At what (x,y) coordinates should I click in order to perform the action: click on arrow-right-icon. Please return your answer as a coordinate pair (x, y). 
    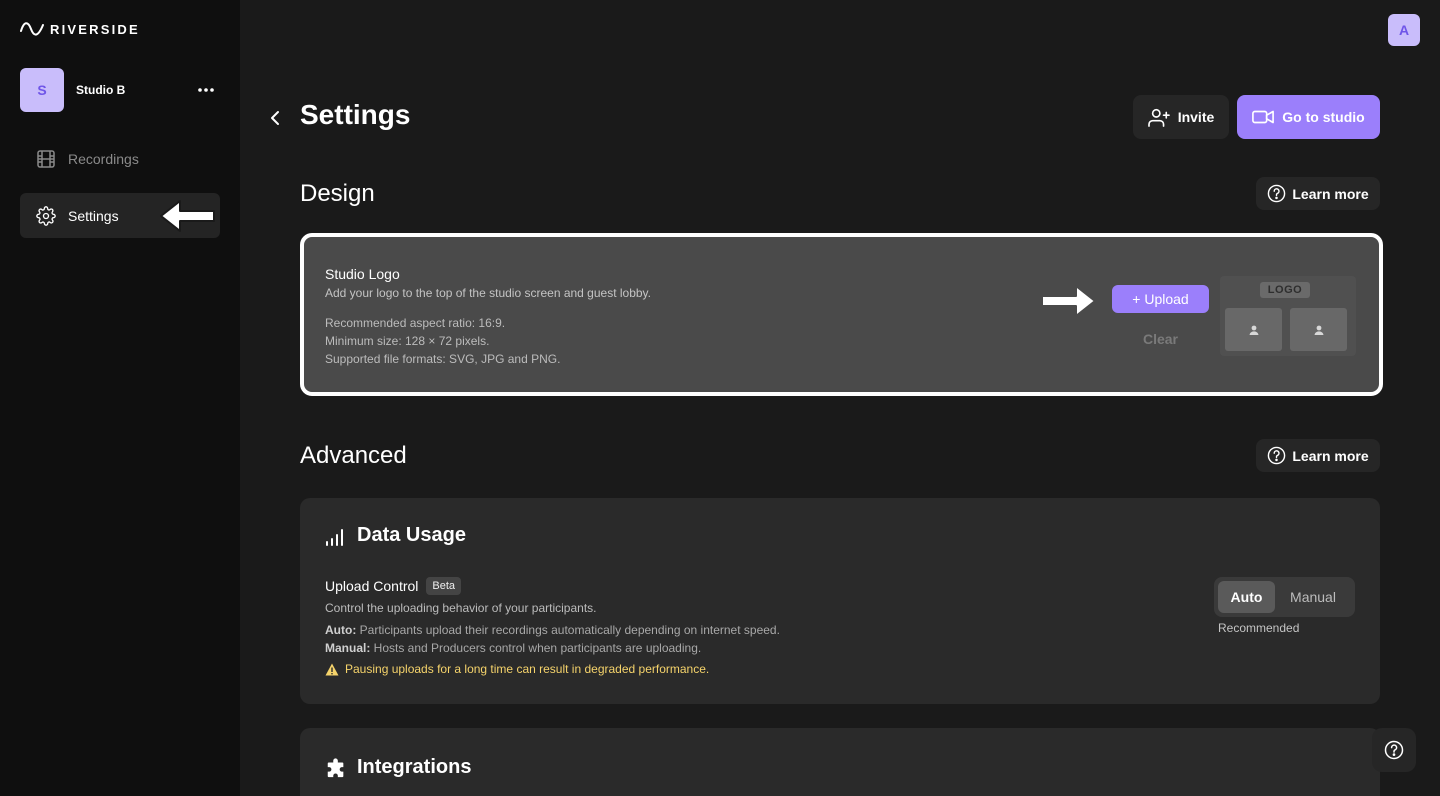
    Looking at the image, I should click on (1068, 301).